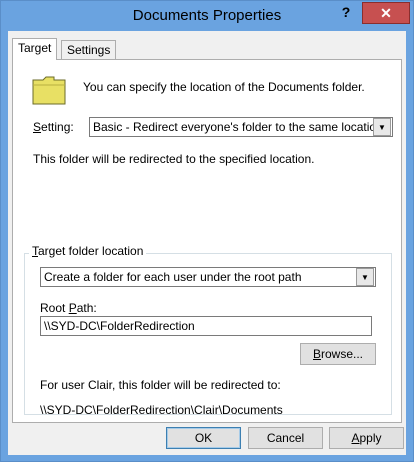  I want to click on folder-icon, so click(49, 90).